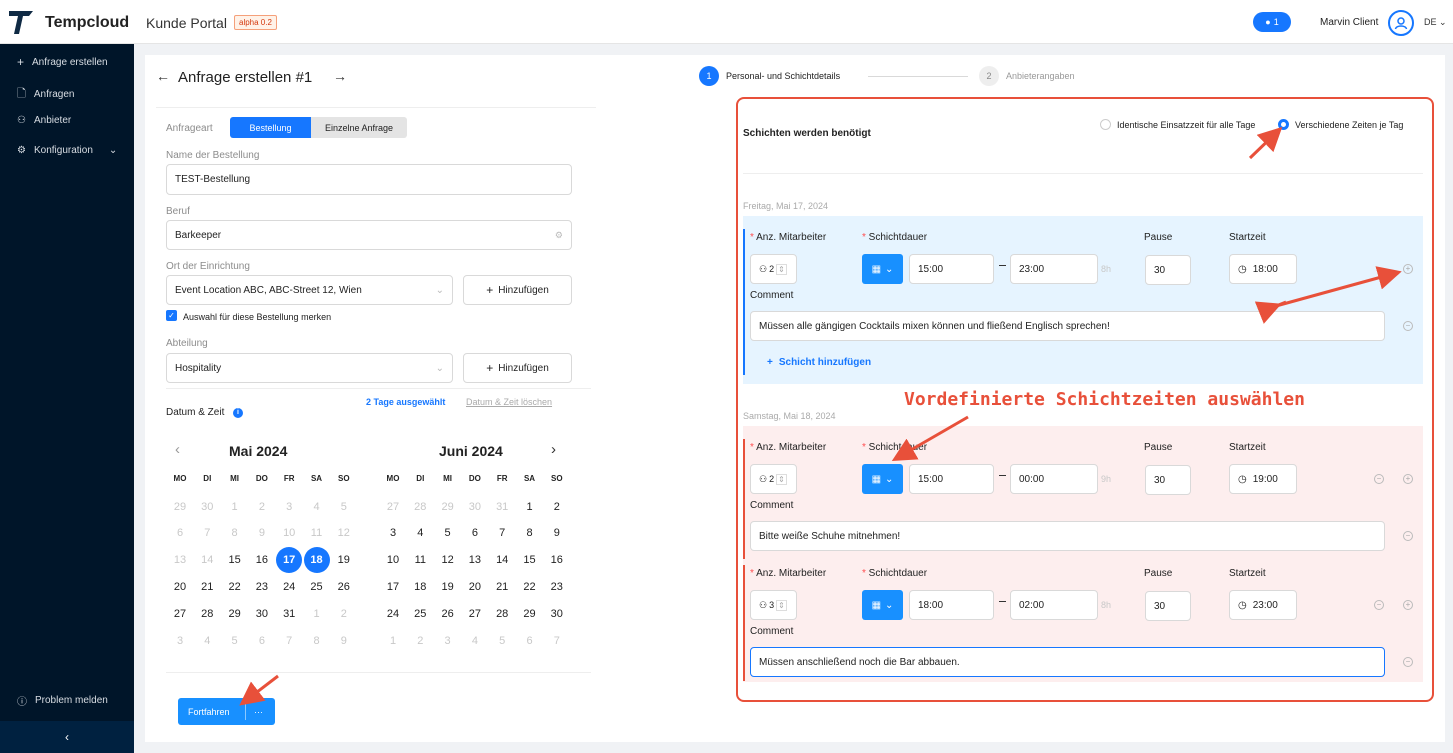 Image resolution: width=1453 pixels, height=753 pixels. What do you see at coordinates (773, 479) in the screenshot?
I see `employees-stepper: ⚇ 2 ⇕` at bounding box center [773, 479].